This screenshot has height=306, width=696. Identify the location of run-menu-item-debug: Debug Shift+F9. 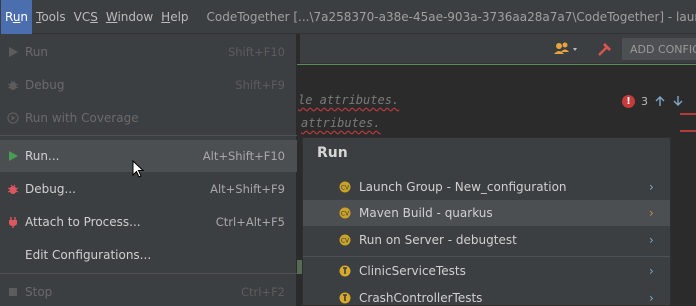
(148, 85).